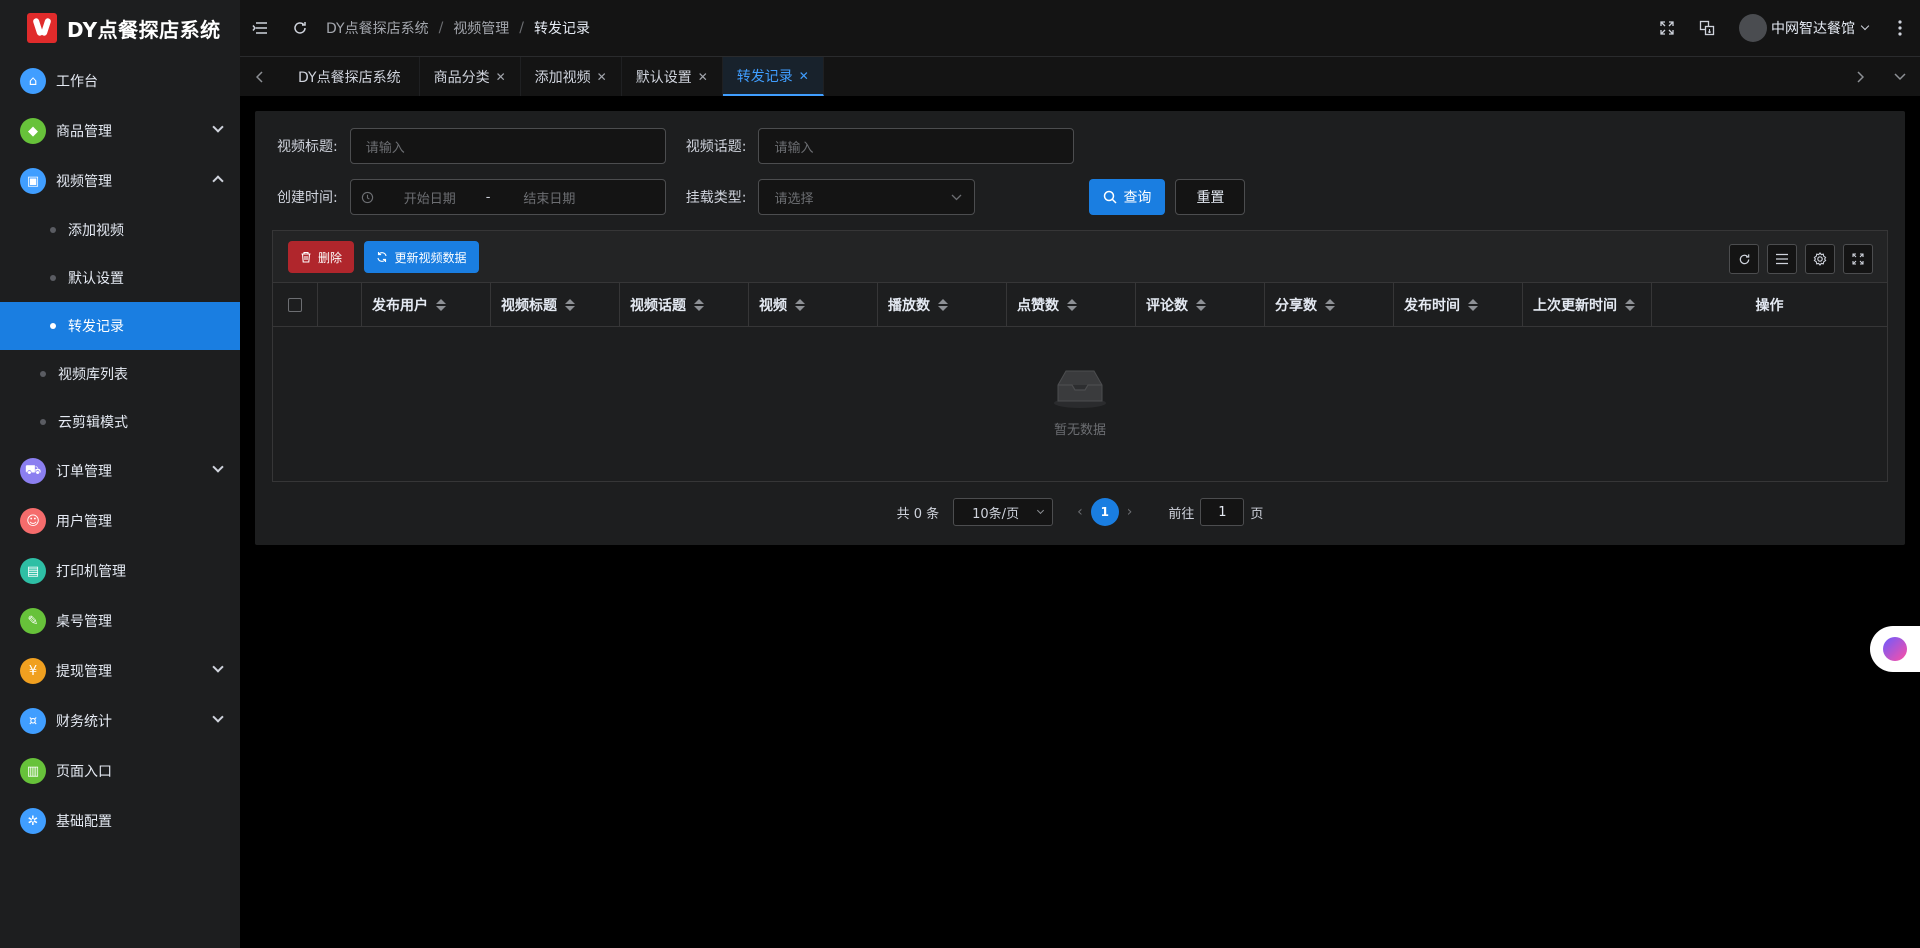 The width and height of the screenshot is (1920, 948). What do you see at coordinates (350, 76) in the screenshot?
I see `tab-item: DY点餐探店系统` at bounding box center [350, 76].